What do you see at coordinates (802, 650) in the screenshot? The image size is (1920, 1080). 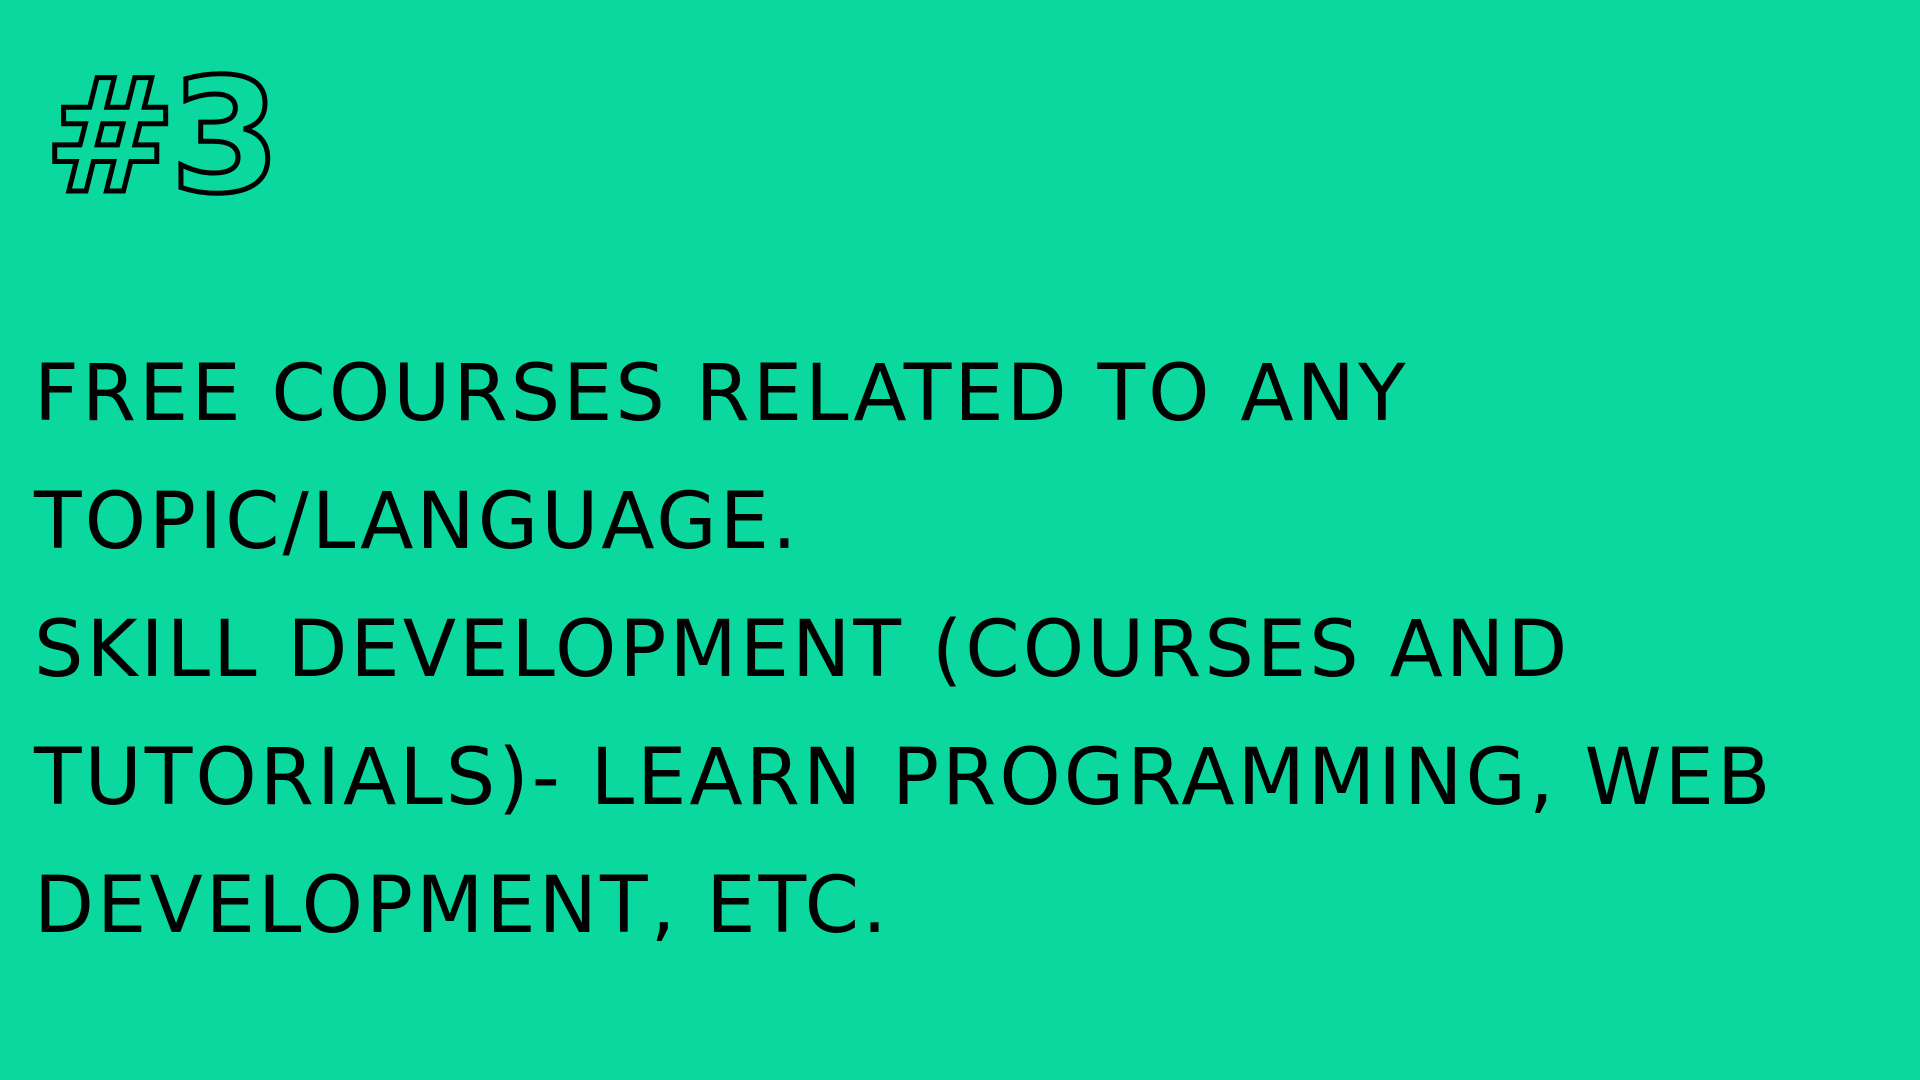 I see `body-text-line: SKILL DEVELOPMENT (COURSES AND` at bounding box center [802, 650].